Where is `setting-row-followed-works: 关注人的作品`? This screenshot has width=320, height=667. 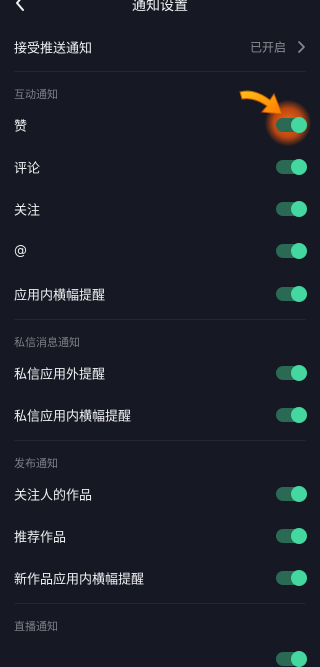 setting-row-followed-works: 关注人的作品 is located at coordinates (160, 494).